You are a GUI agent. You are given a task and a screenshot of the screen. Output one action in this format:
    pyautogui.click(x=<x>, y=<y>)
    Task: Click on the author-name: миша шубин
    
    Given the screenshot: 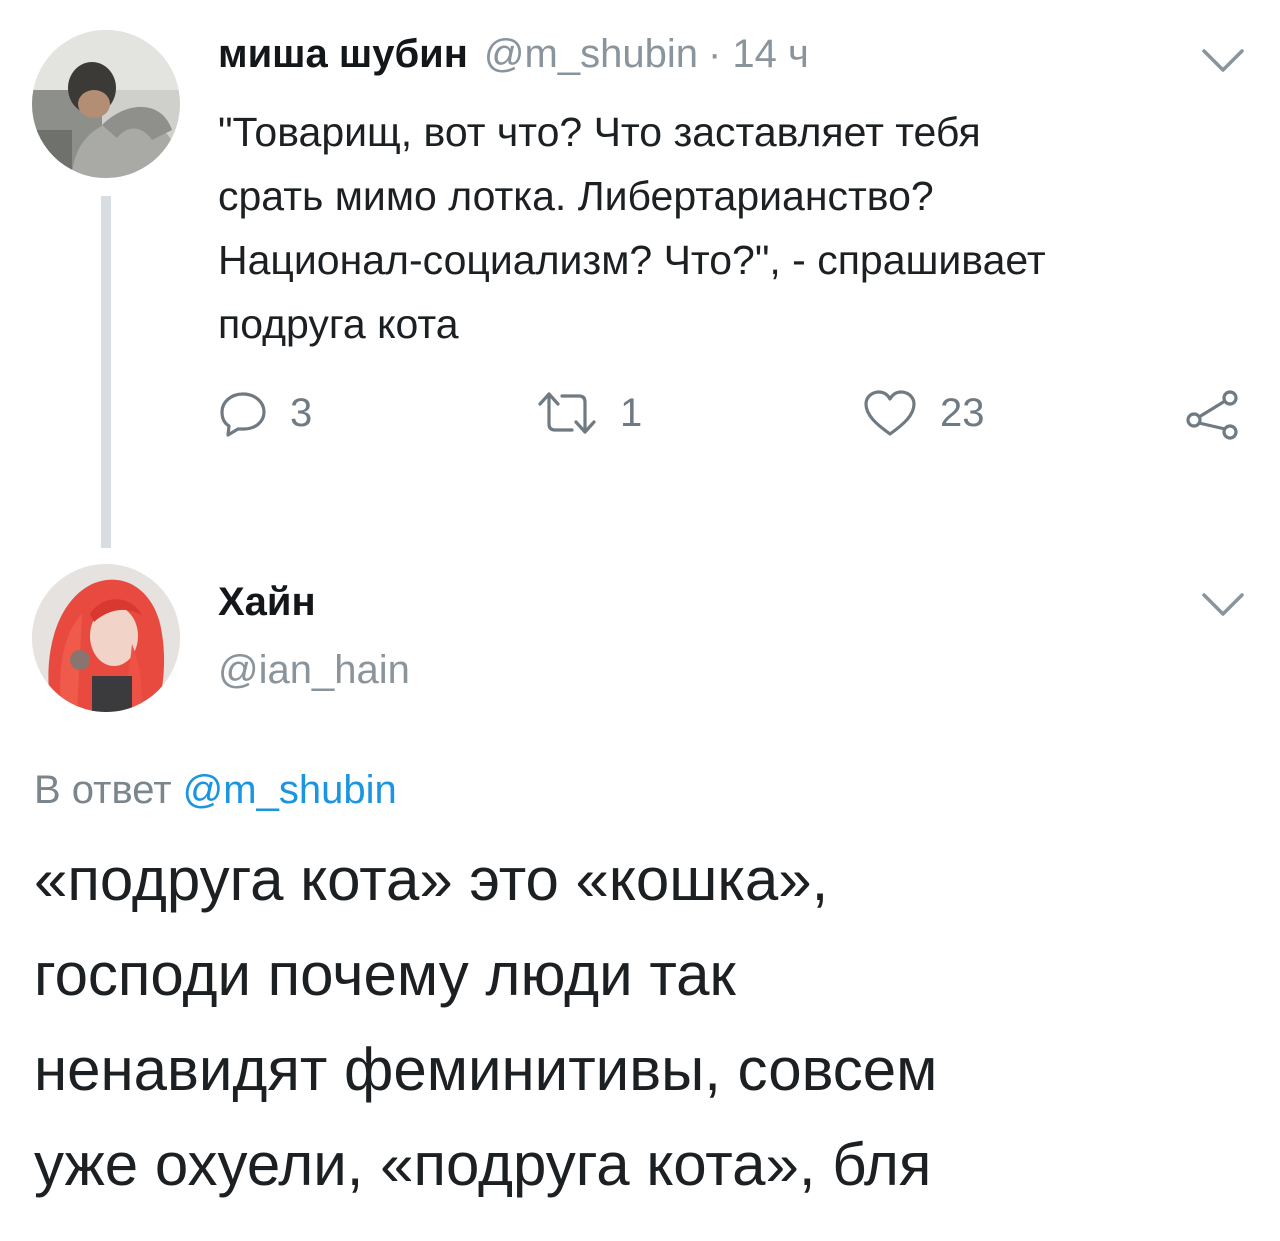 What is the action you would take?
    pyautogui.click(x=343, y=54)
    